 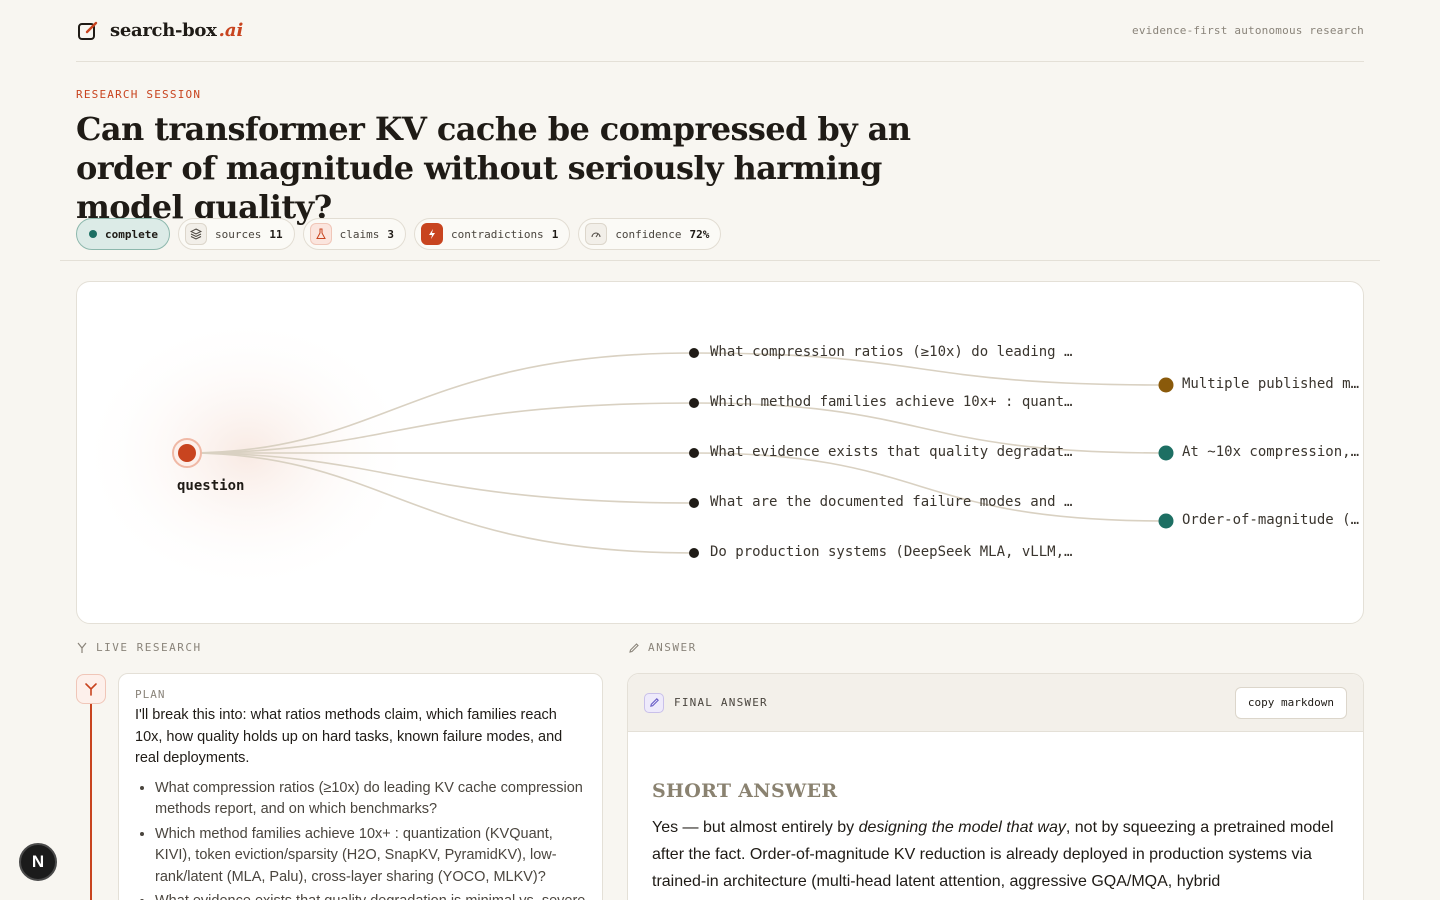 What do you see at coordinates (1290, 702) in the screenshot?
I see `copy-markdown-button: copy markdown` at bounding box center [1290, 702].